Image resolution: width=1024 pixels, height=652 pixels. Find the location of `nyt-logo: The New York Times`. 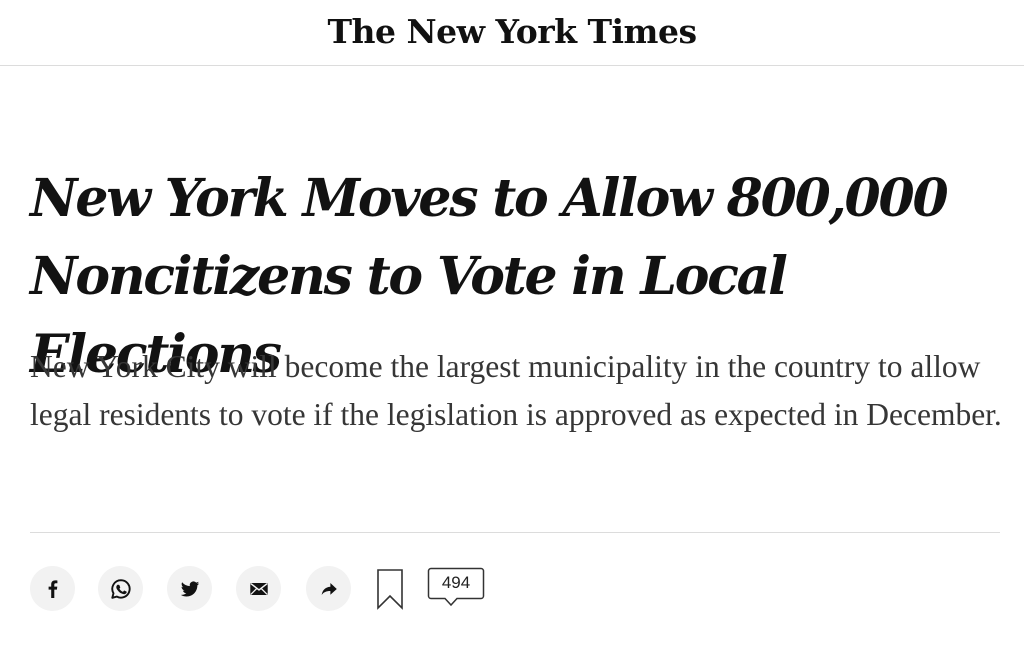

nyt-logo: The New York Times is located at coordinates (512, 31).